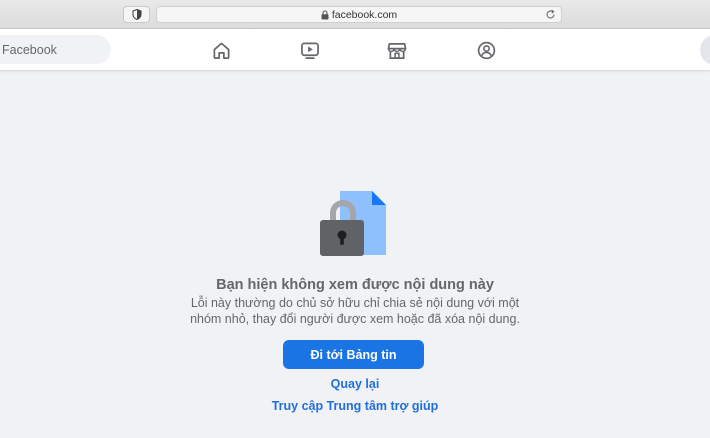  Describe the element at coordinates (221, 50) in the screenshot. I see `home-icon` at that location.